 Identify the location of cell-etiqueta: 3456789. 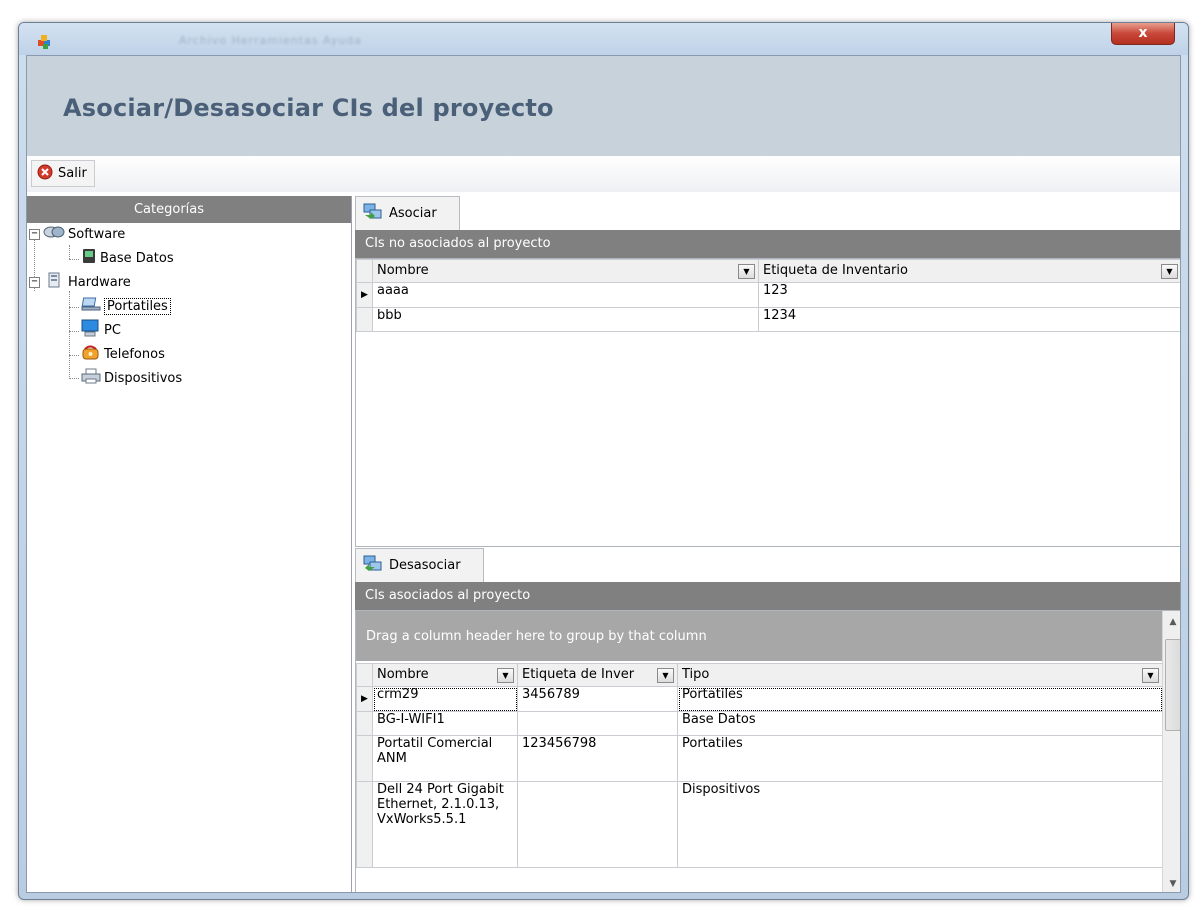
(597, 699).